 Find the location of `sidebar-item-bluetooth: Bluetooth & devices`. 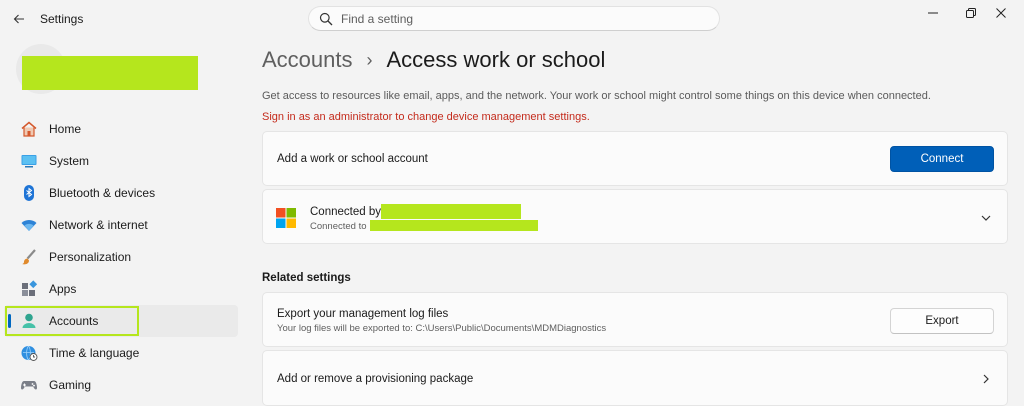

sidebar-item-bluetooth: Bluetooth & devices is located at coordinates (121, 193).